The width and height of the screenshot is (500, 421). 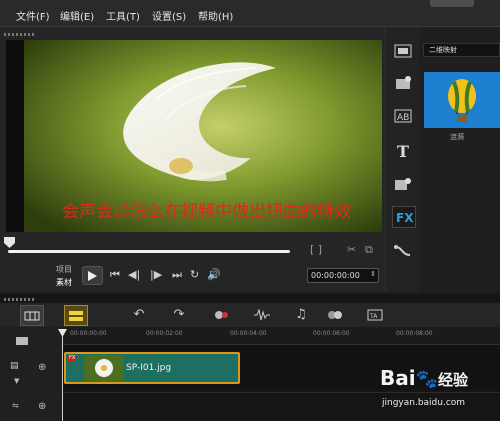 I want to click on track-dropdown-icon: ▼, so click(x=16, y=381).